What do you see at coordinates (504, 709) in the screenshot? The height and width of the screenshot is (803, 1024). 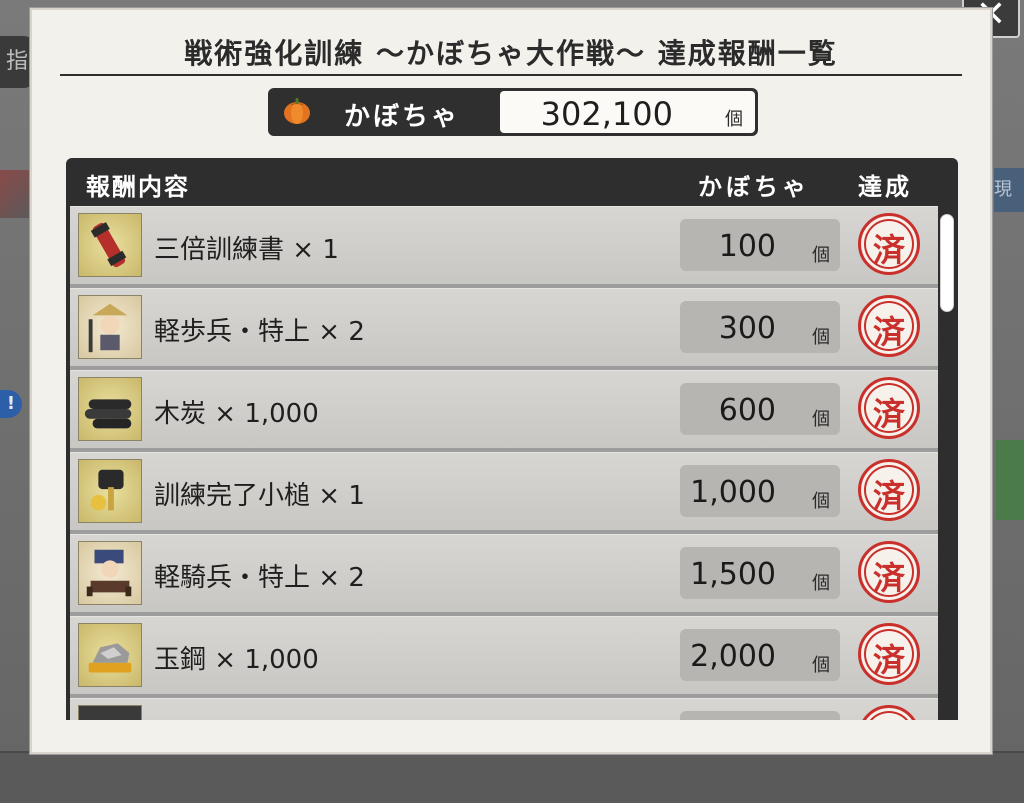 I see `reward-row-partial` at bounding box center [504, 709].